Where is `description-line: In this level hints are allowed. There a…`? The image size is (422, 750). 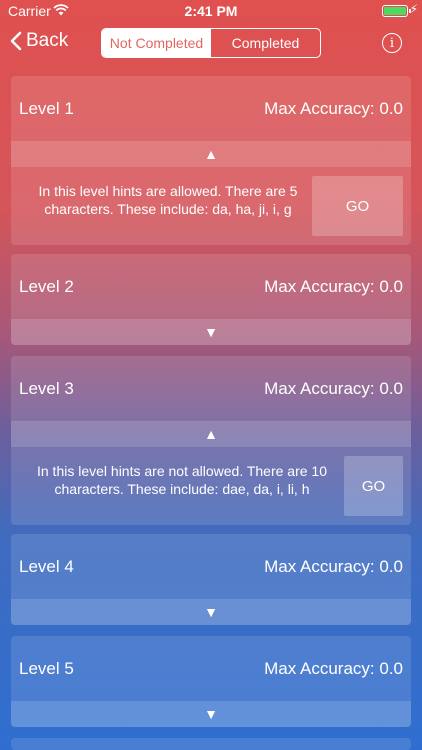 description-line: In this level hints are allowed. There a… is located at coordinates (168, 191).